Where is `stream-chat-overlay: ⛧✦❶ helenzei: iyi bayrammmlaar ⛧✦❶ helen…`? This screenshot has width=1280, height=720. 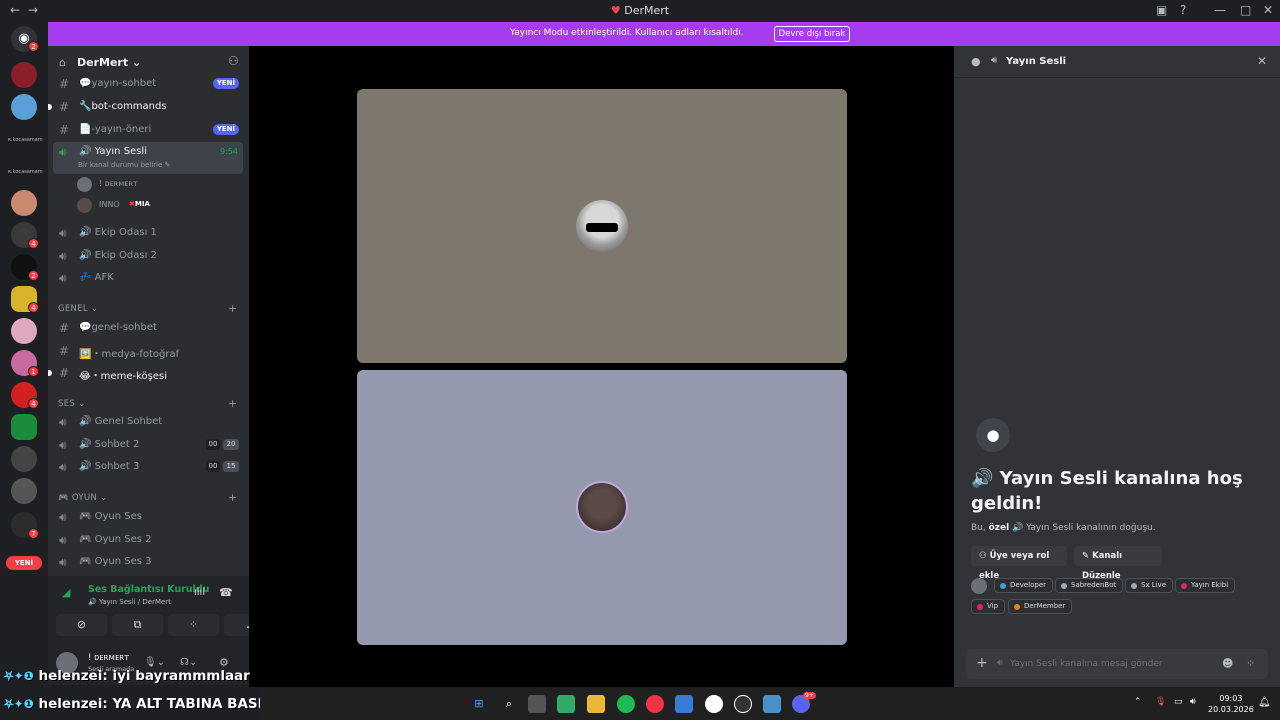 stream-chat-overlay: ⛧✦❶ helenzei: iyi bayrammmlaar ⛧✦❶ helen… is located at coordinates (176, 694).